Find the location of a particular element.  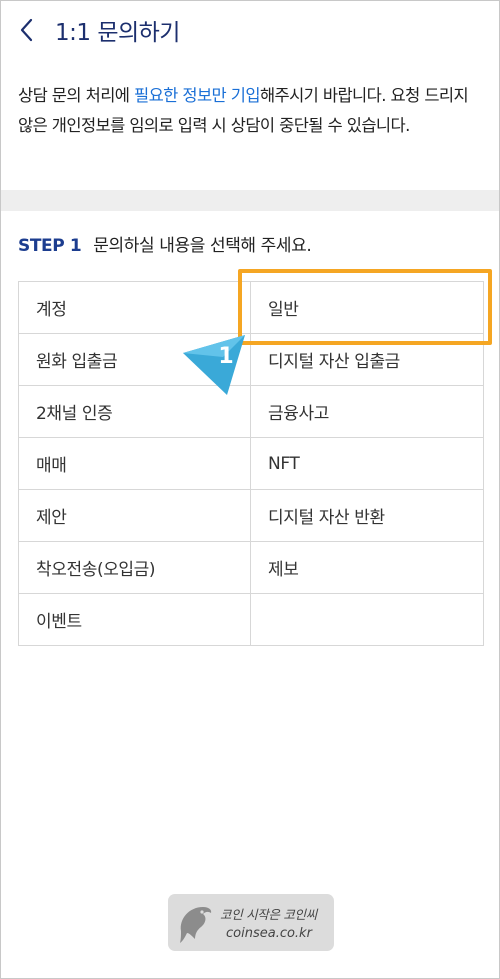

dolphin-logo-icon is located at coordinates (195, 923).